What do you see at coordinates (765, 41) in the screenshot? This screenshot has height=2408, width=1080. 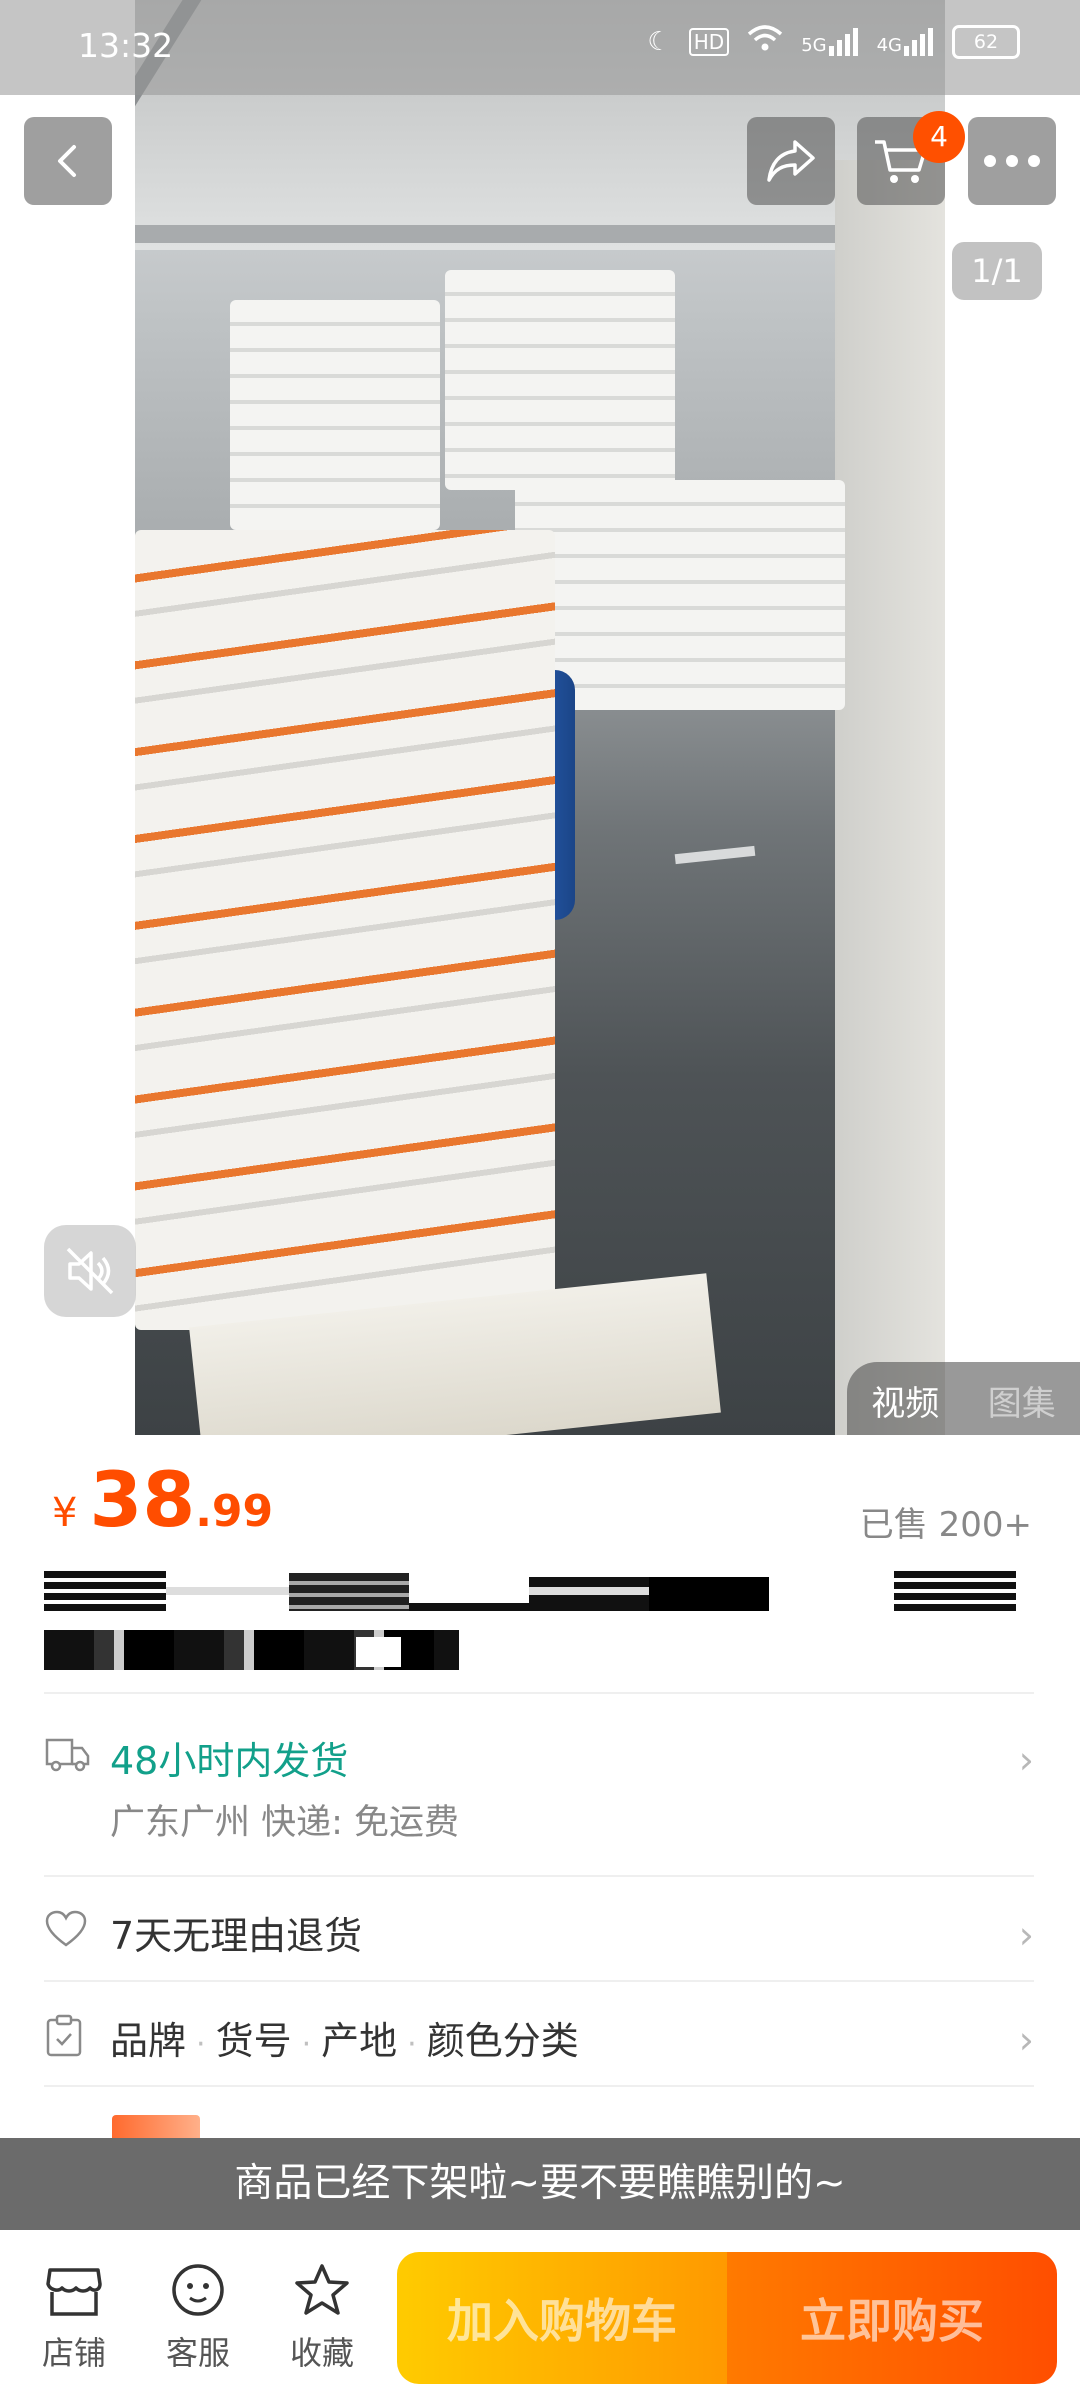 I see `wifi-icon` at bounding box center [765, 41].